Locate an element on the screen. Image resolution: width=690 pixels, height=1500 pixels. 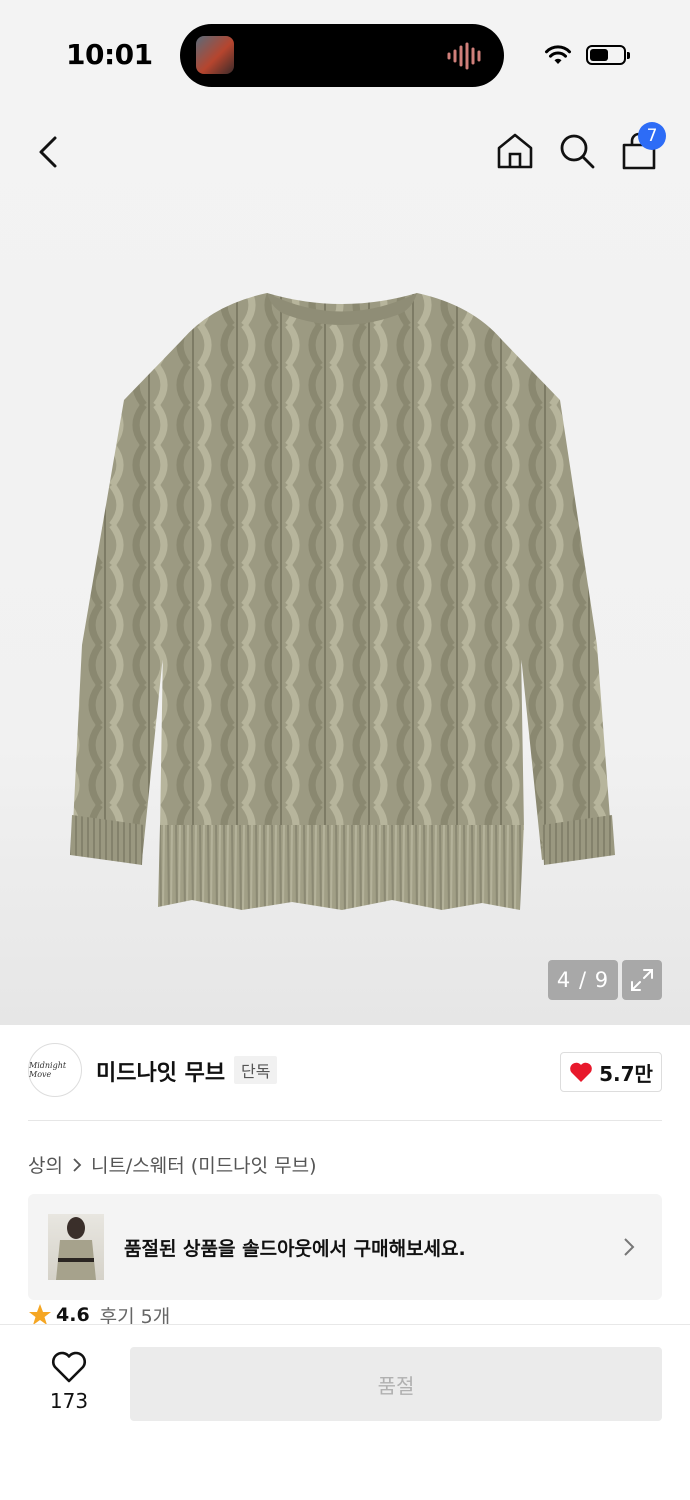
brand-name: 미드나잇 무브 is located at coordinates (160, 1071).